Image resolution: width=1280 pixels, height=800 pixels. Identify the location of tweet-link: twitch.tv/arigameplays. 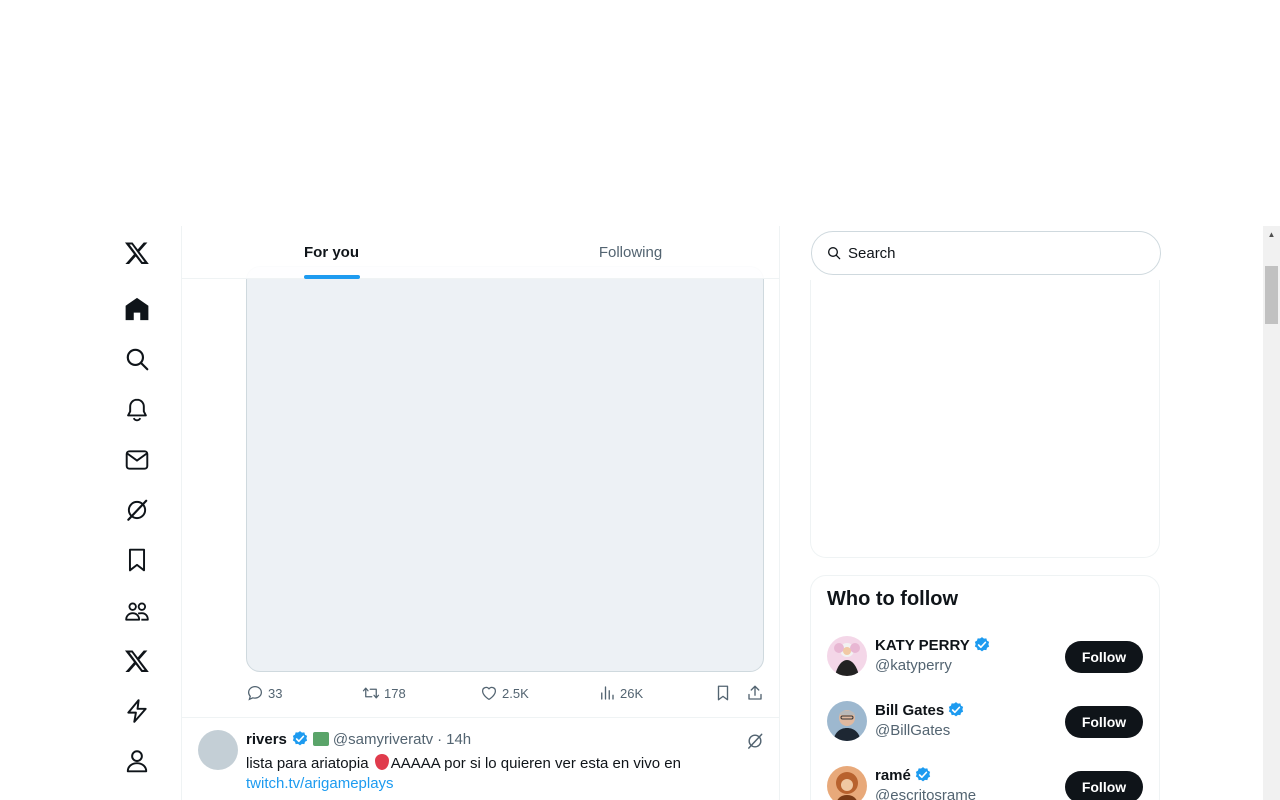
(496, 784).